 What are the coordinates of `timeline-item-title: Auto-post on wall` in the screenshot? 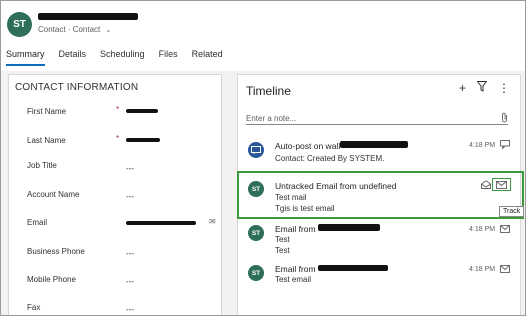 It's located at (308, 146).